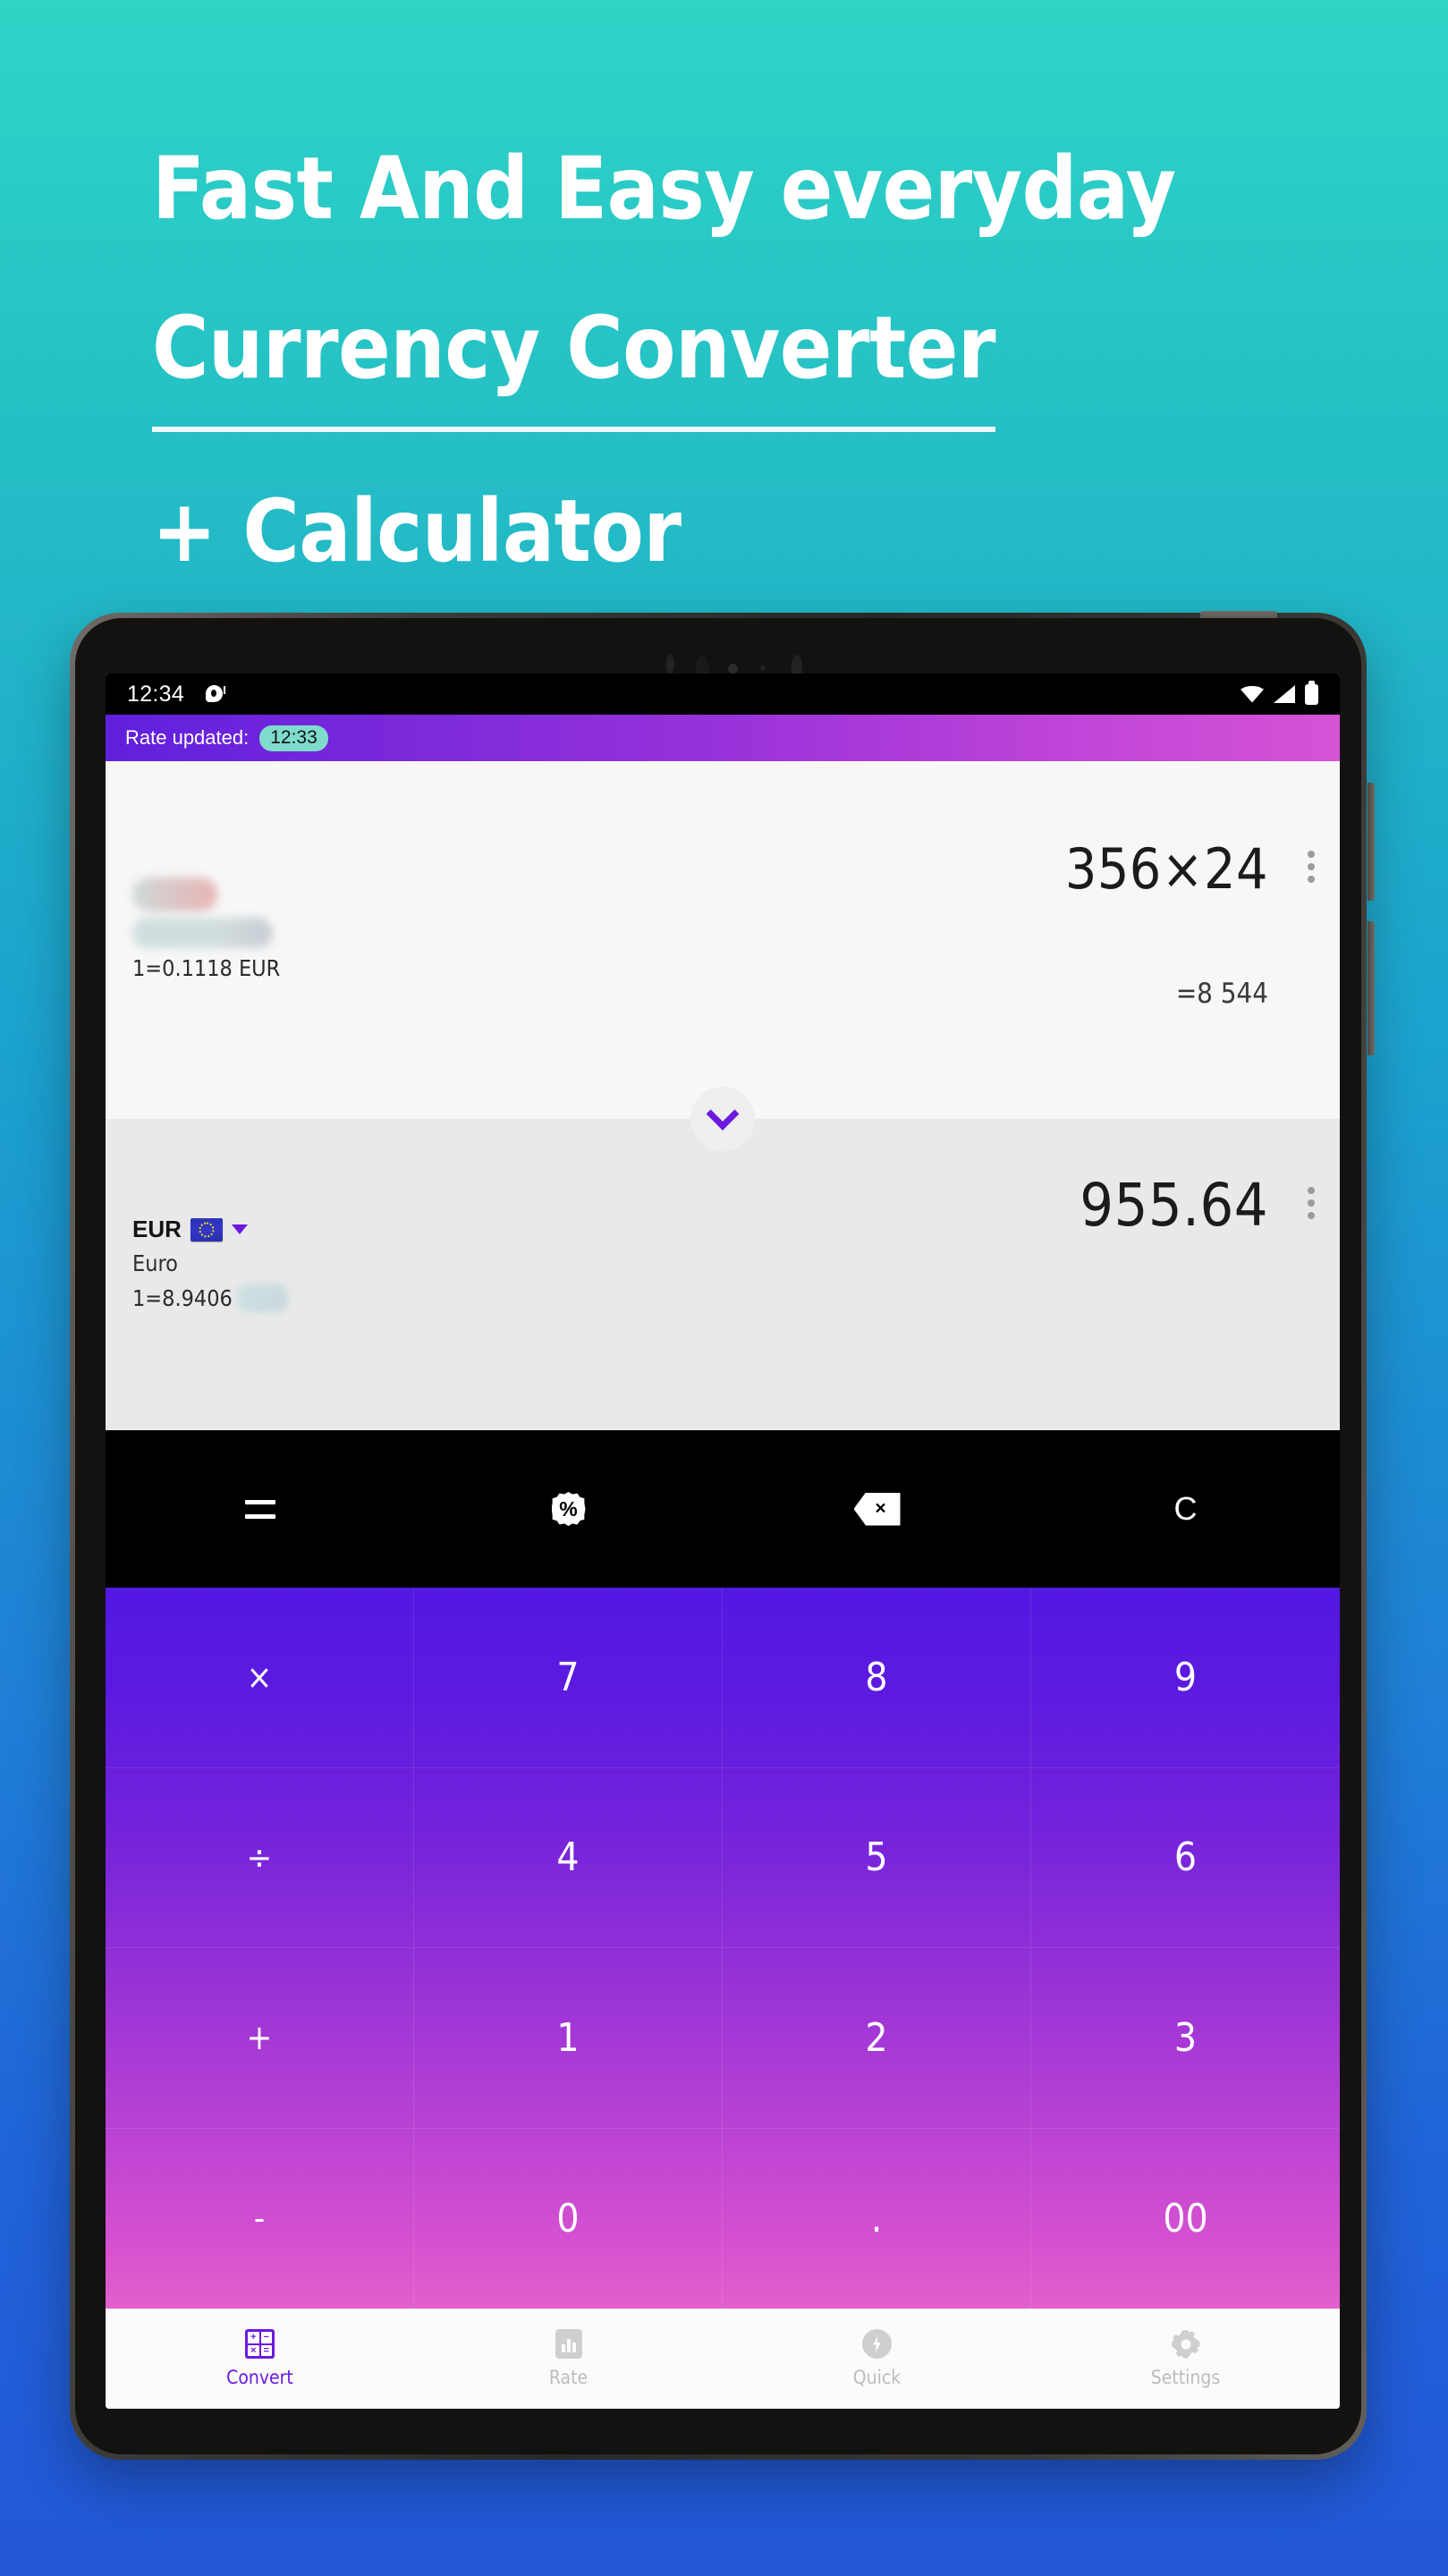 The width and height of the screenshot is (1448, 2576). Describe the element at coordinates (206, 1229) in the screenshot. I see `eu-flag-icon` at that location.